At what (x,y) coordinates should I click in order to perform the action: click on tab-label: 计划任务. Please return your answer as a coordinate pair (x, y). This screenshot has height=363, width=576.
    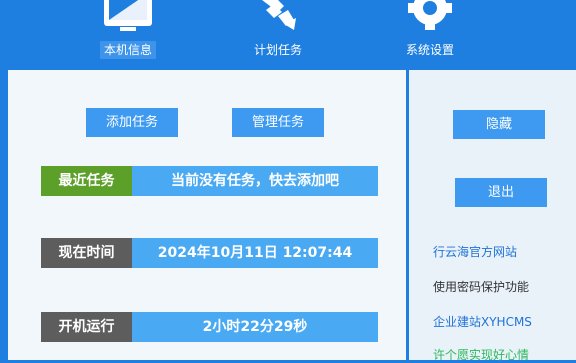
    Looking at the image, I should click on (278, 50).